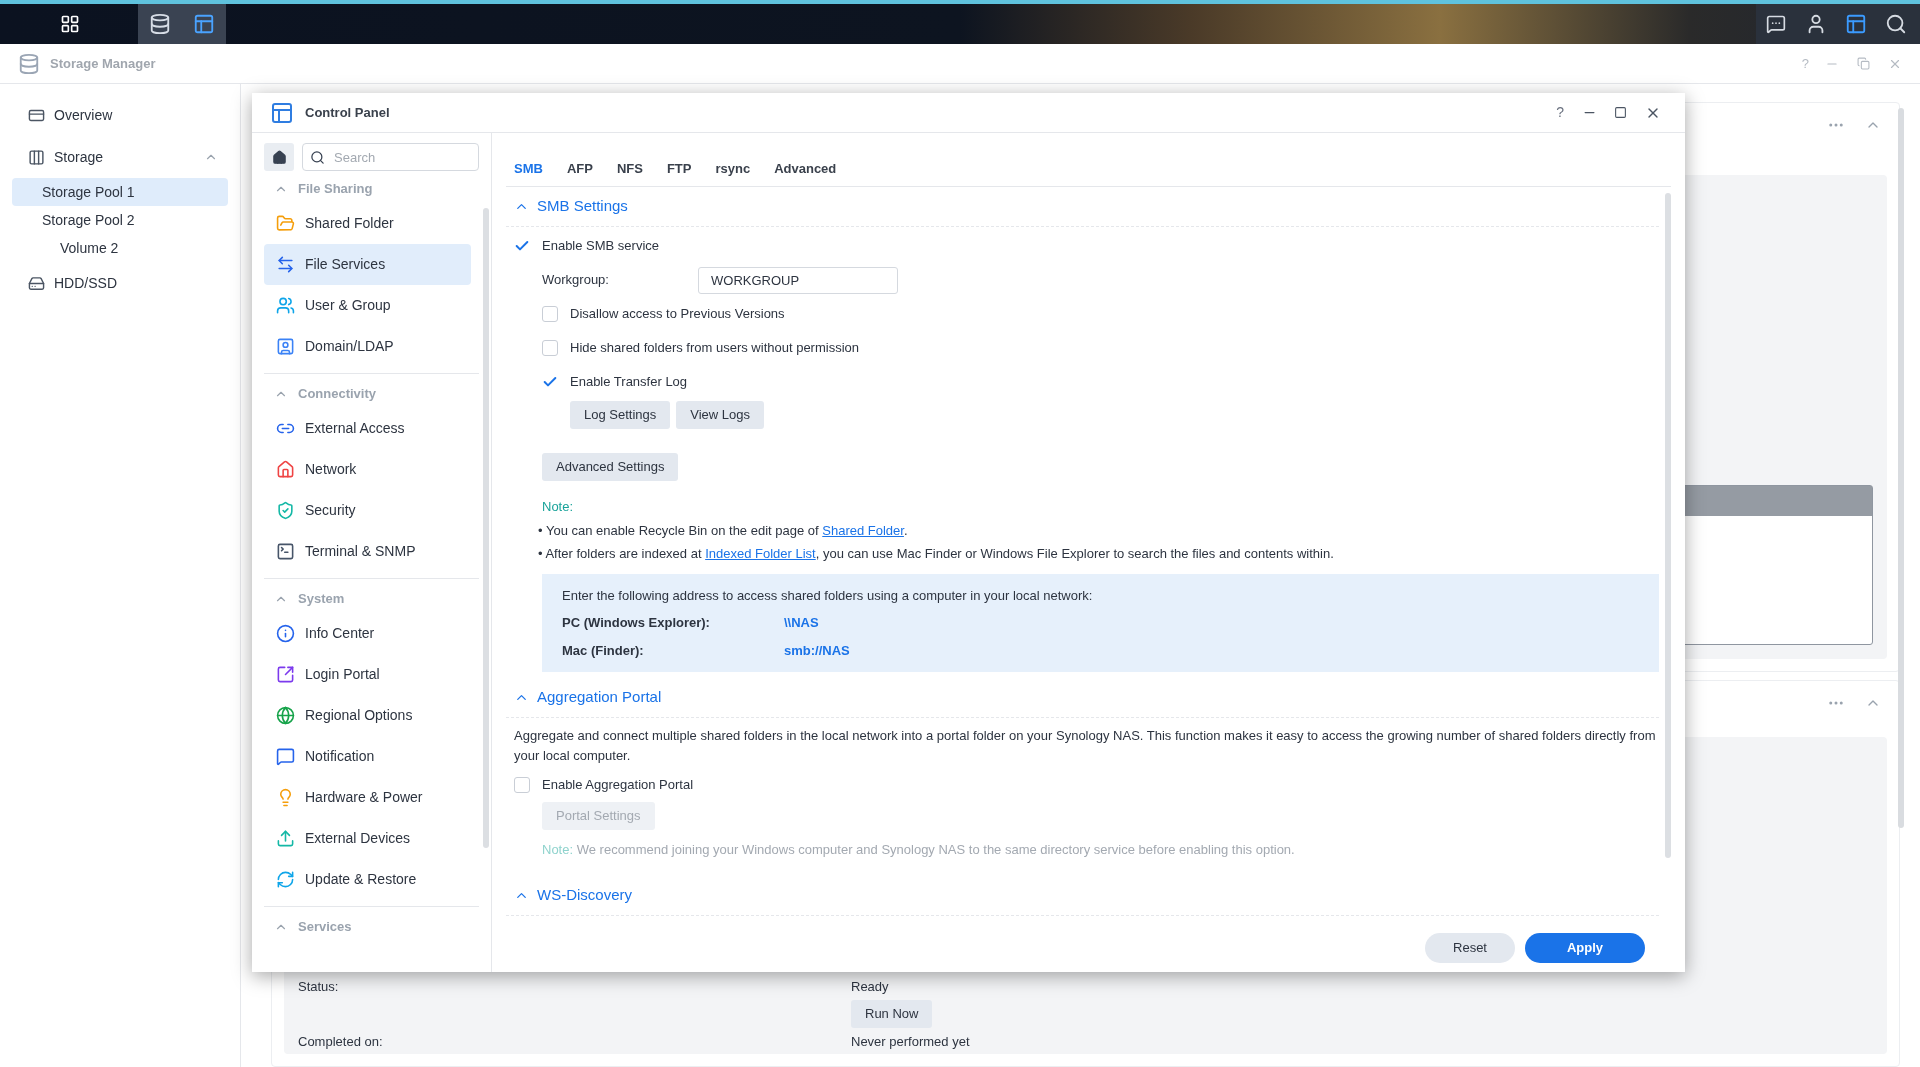  Describe the element at coordinates (120, 157) in the screenshot. I see `sidebar-item: Storage` at that location.